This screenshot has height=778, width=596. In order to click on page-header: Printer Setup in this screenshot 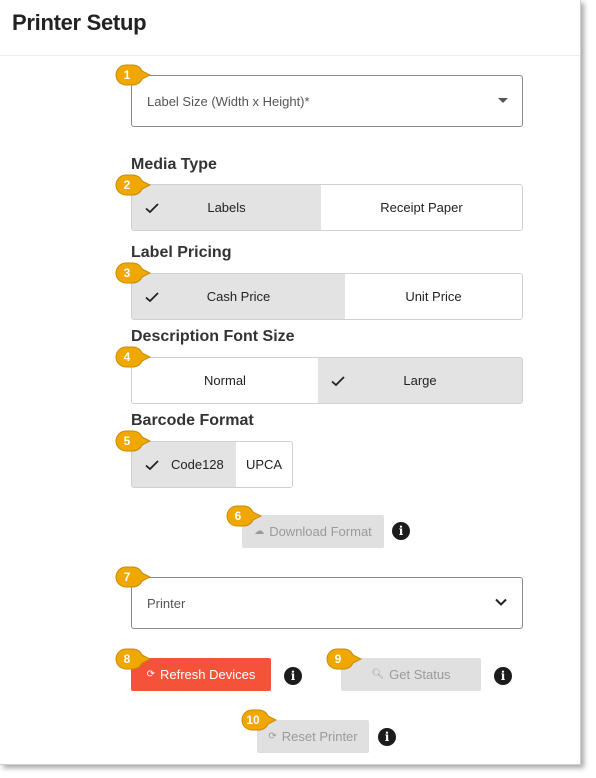, I will do `click(290, 28)`.